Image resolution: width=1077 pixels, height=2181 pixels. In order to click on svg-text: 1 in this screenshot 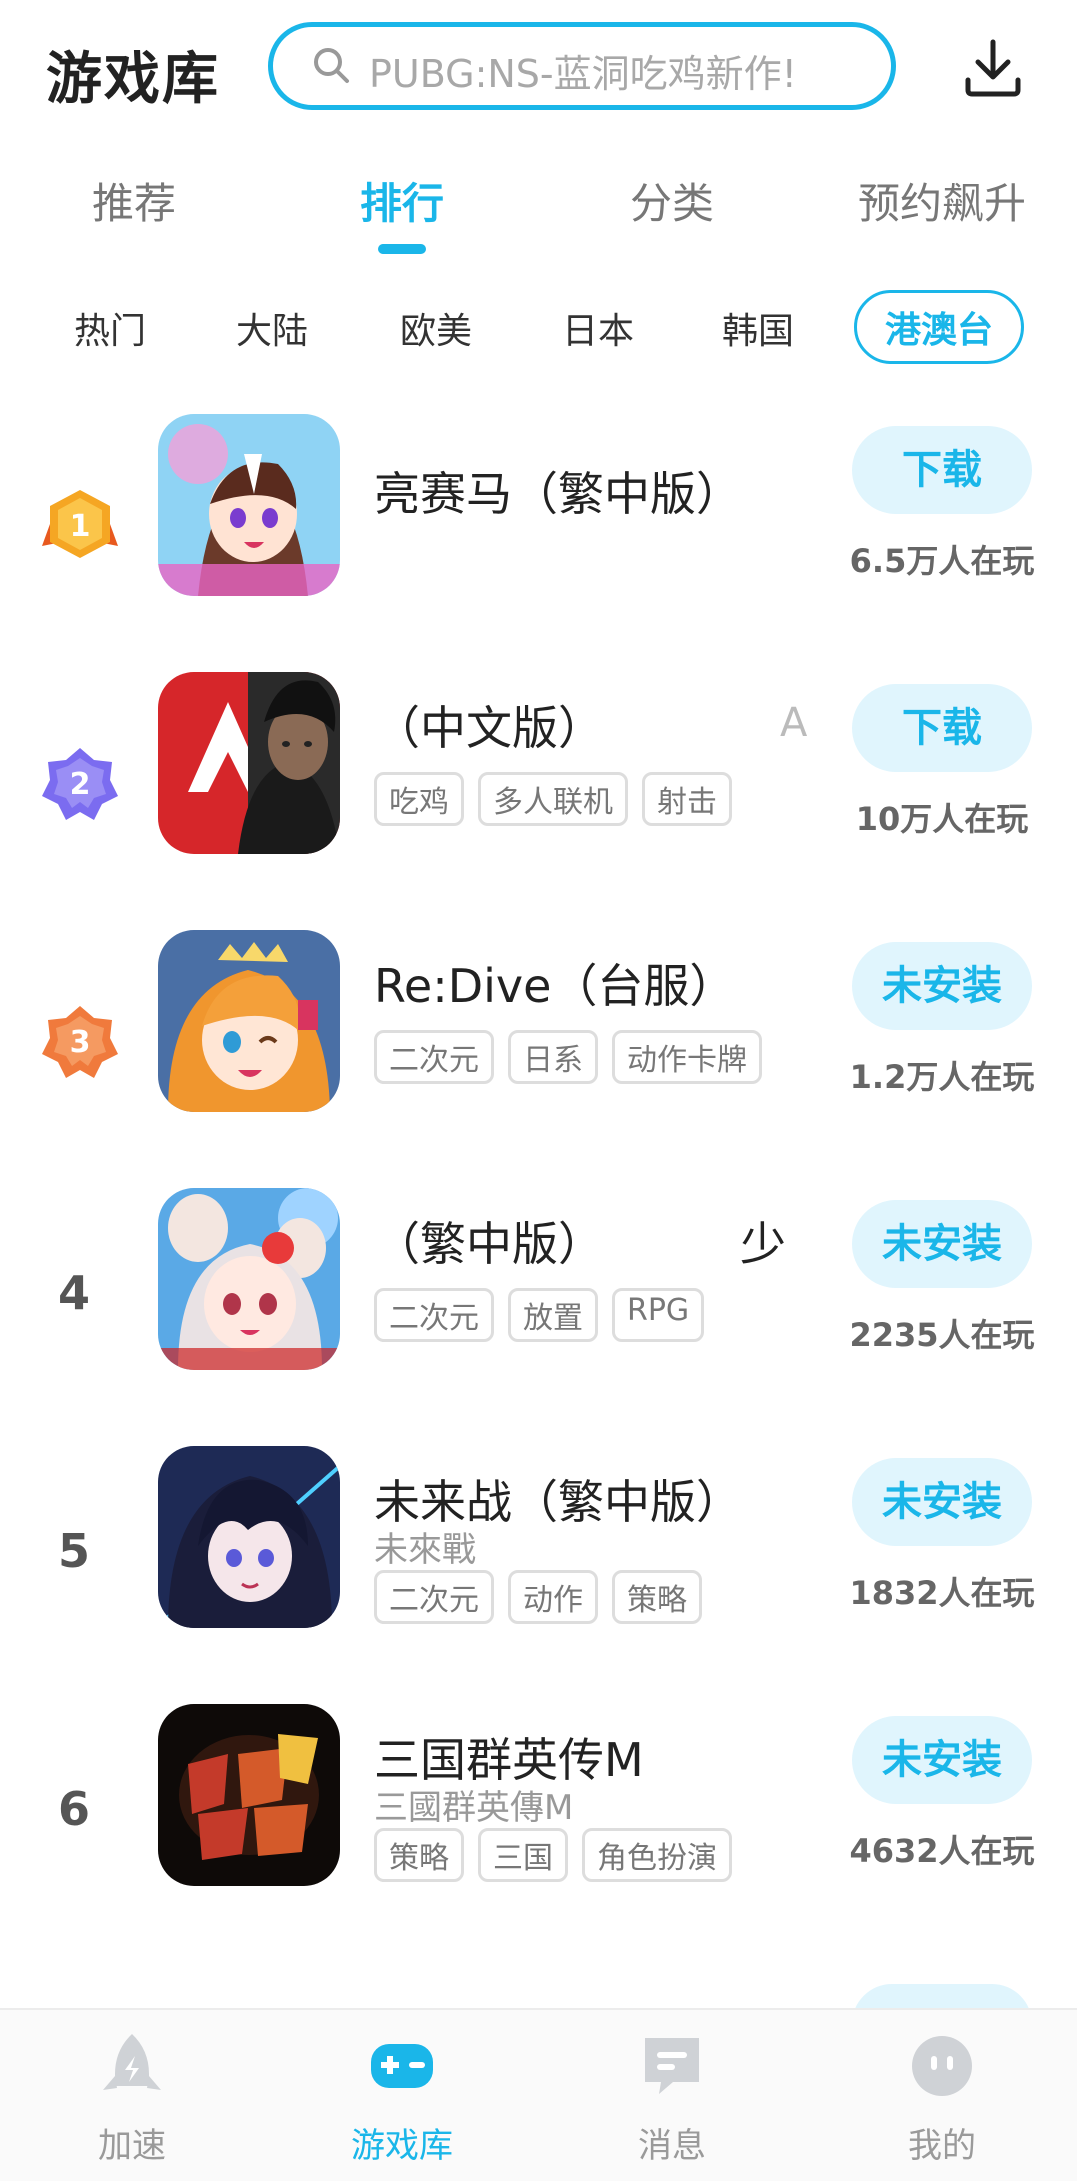, I will do `click(80, 526)`.